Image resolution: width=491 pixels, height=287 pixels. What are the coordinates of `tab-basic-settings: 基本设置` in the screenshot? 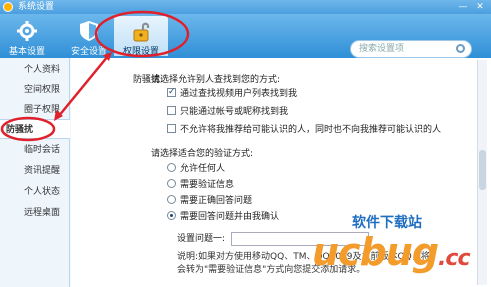 It's located at (27, 36).